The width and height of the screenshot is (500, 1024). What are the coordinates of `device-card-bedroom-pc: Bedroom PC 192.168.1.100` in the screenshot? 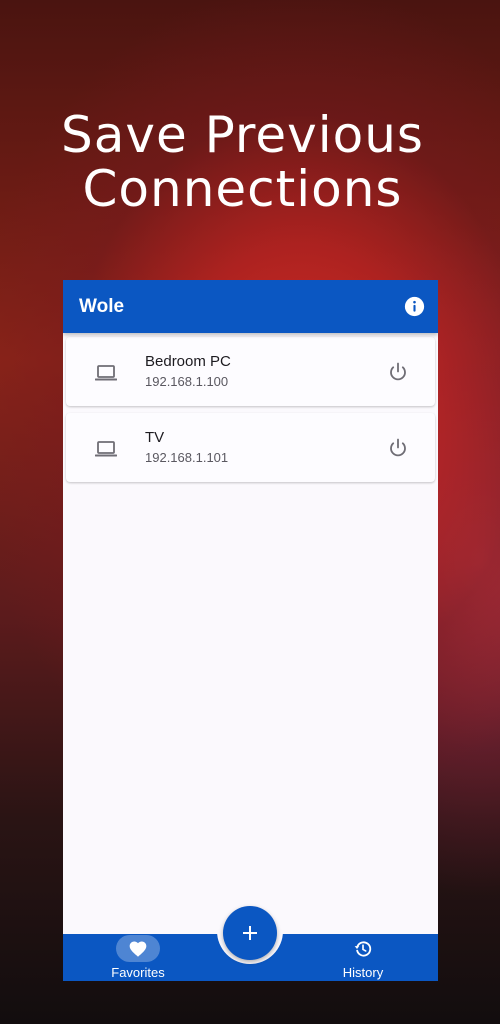 It's located at (250, 371).